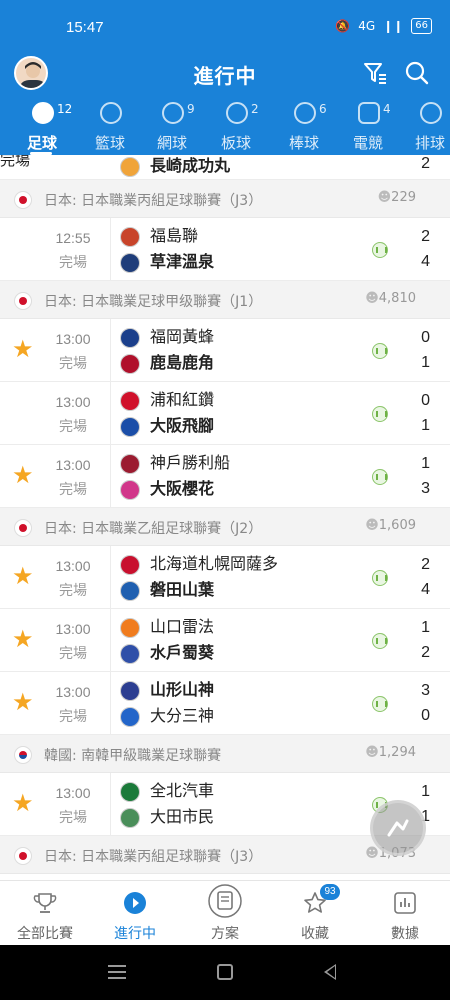 Image resolution: width=450 pixels, height=1000 pixels. Describe the element at coordinates (225, 527) in the screenshot. I see `league-header: 日本: 日本職業乙組足球聯賽（J2） 1,609` at that location.